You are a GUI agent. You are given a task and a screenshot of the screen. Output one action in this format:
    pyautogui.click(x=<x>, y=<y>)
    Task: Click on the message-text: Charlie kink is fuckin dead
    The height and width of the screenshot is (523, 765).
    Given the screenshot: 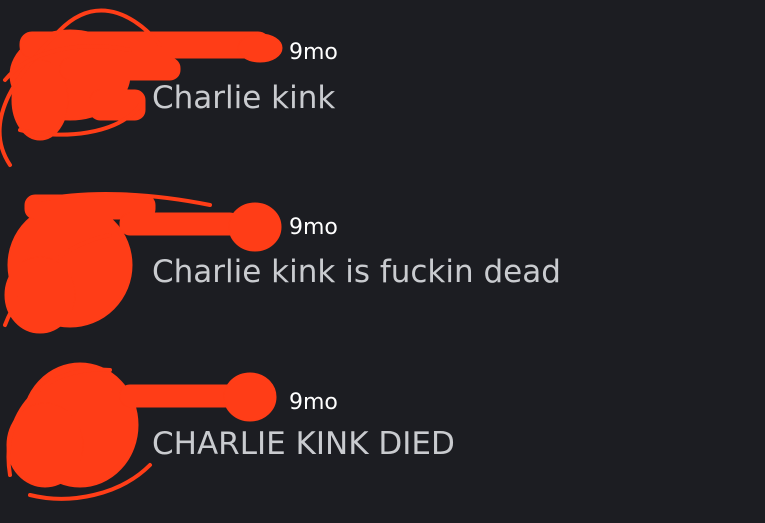 What is the action you would take?
    pyautogui.click(x=356, y=272)
    